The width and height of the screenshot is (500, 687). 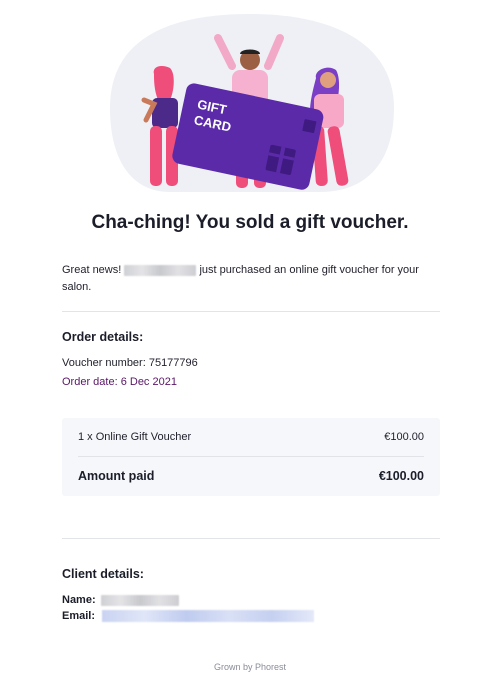 I want to click on order-total-row: Amount paid €100.00, so click(x=251, y=476).